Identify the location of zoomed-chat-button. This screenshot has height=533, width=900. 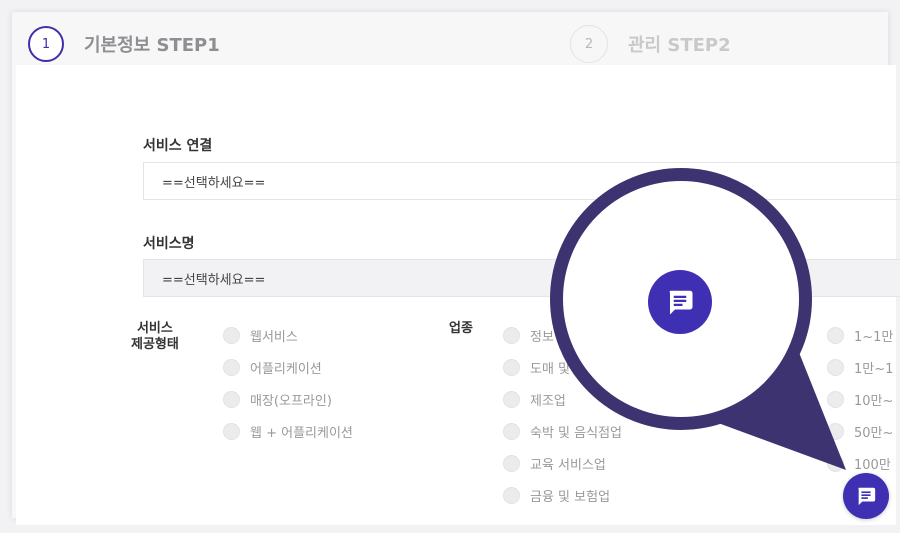
(680, 302).